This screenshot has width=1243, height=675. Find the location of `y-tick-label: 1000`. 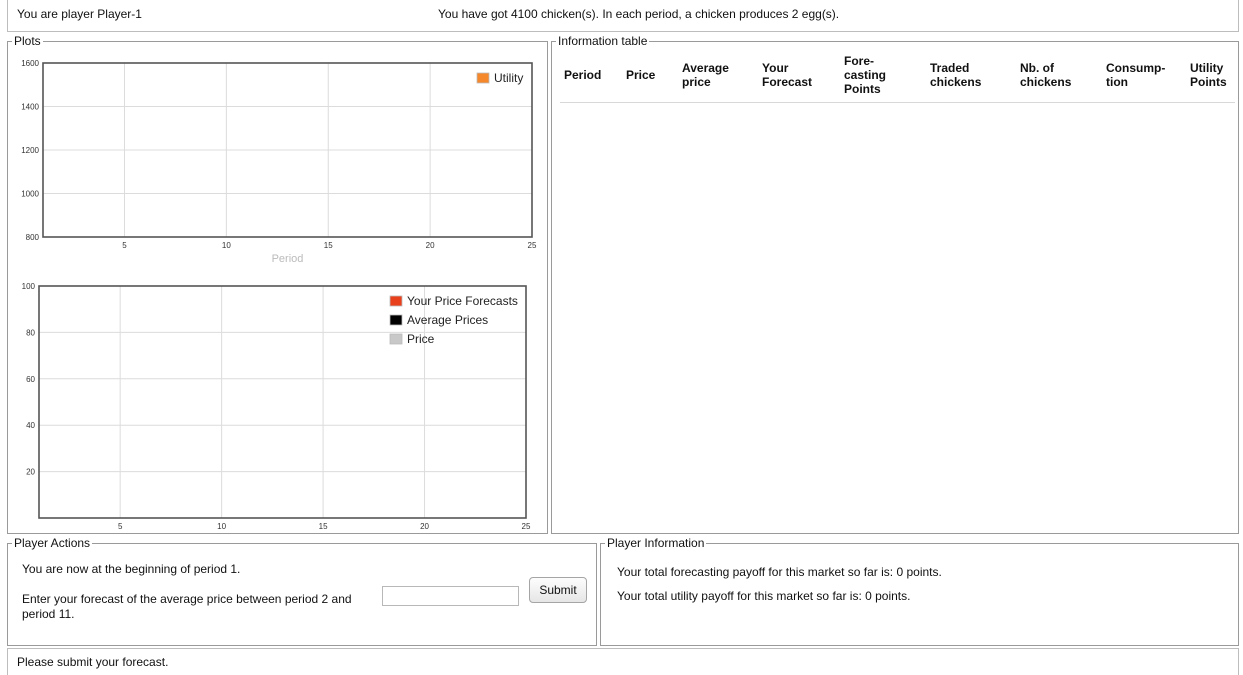

y-tick-label: 1000 is located at coordinates (30, 194).